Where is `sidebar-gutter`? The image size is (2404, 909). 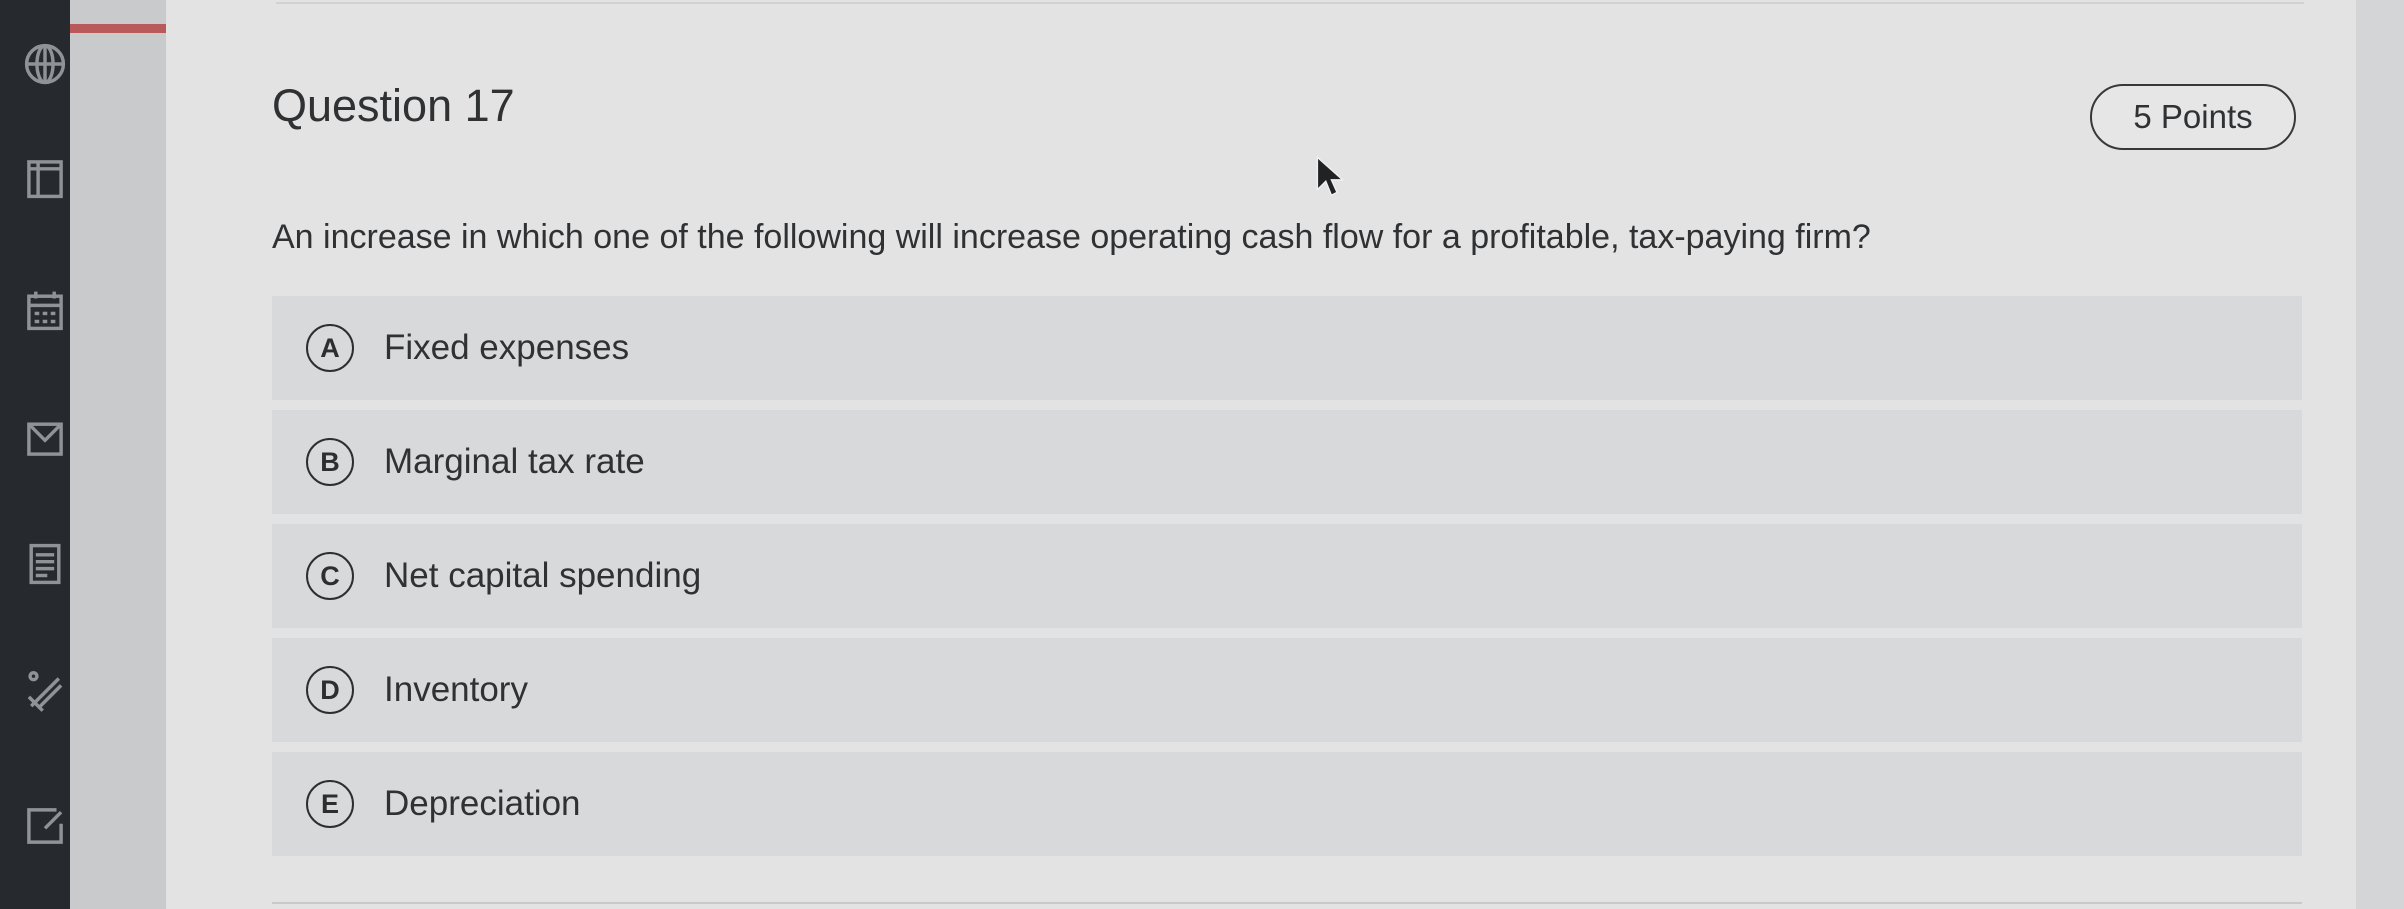
sidebar-gutter is located at coordinates (118, 454).